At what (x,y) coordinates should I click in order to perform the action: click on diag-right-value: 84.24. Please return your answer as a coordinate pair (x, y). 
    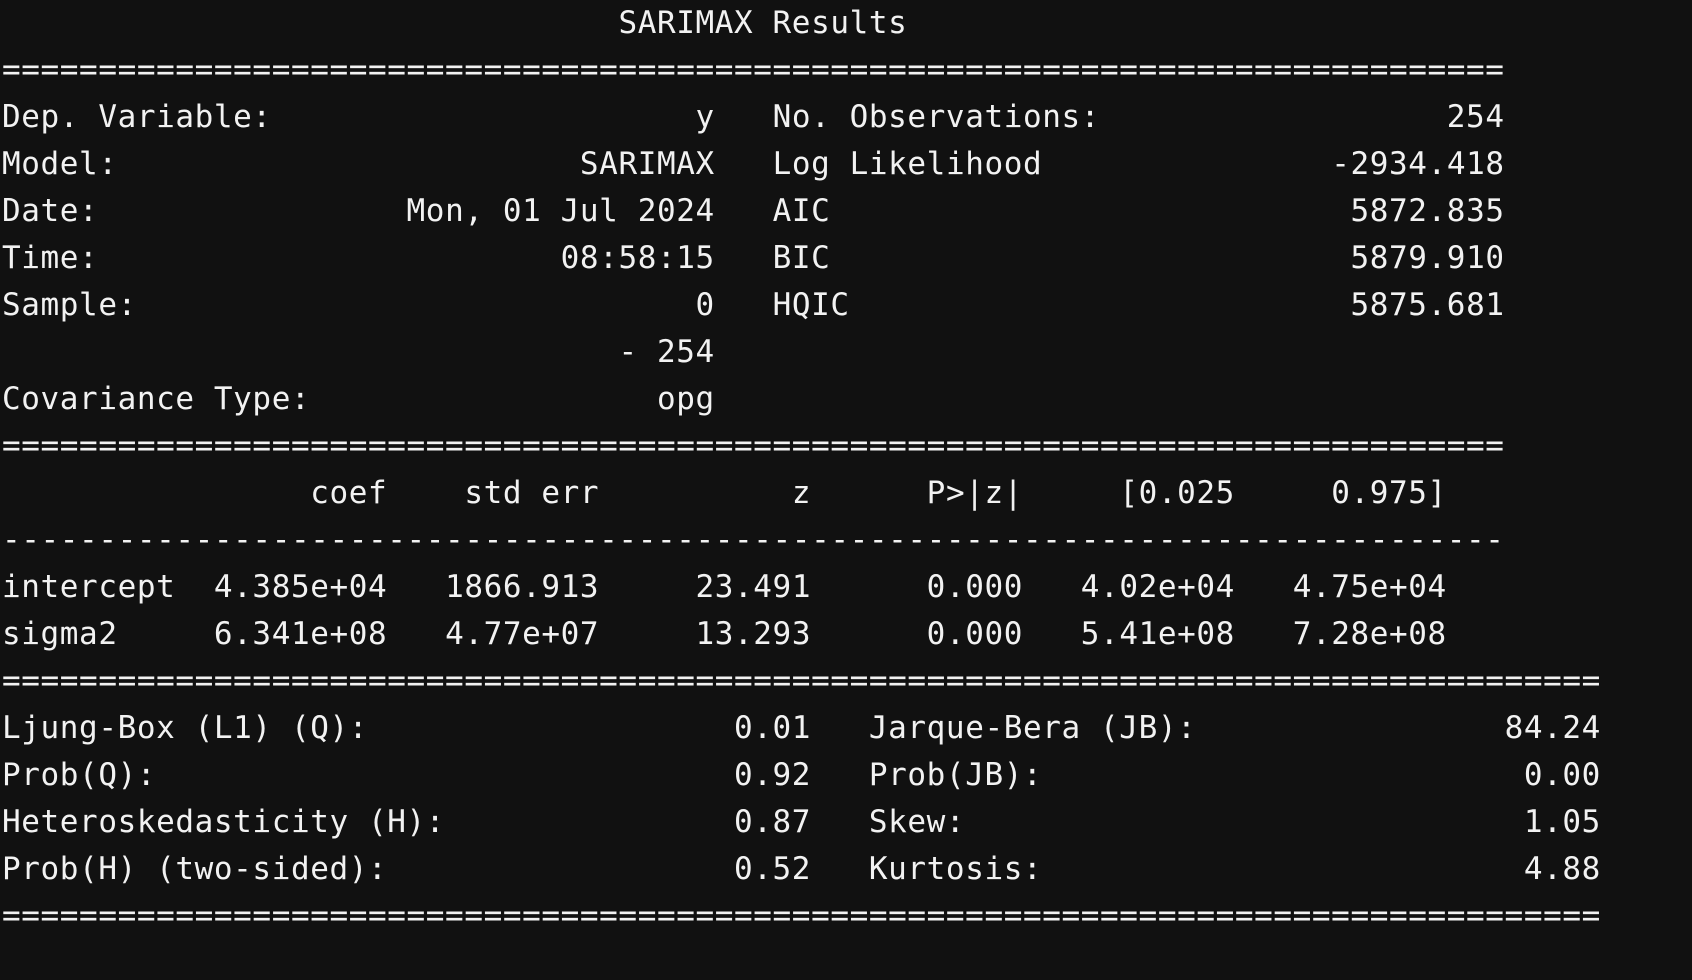
    Looking at the image, I should click on (1552, 728).